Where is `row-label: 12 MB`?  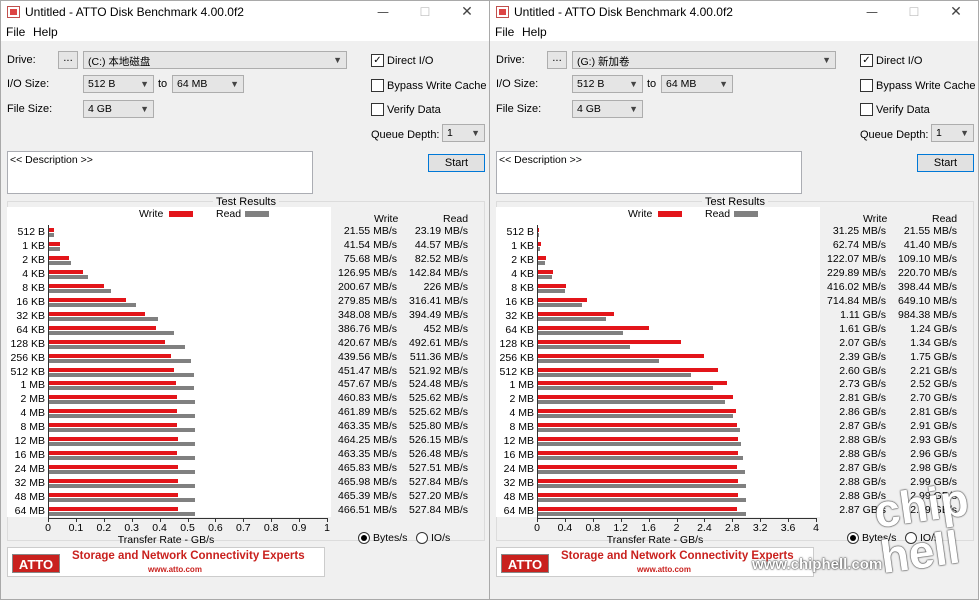
row-label: 12 MB is located at coordinates (29, 441).